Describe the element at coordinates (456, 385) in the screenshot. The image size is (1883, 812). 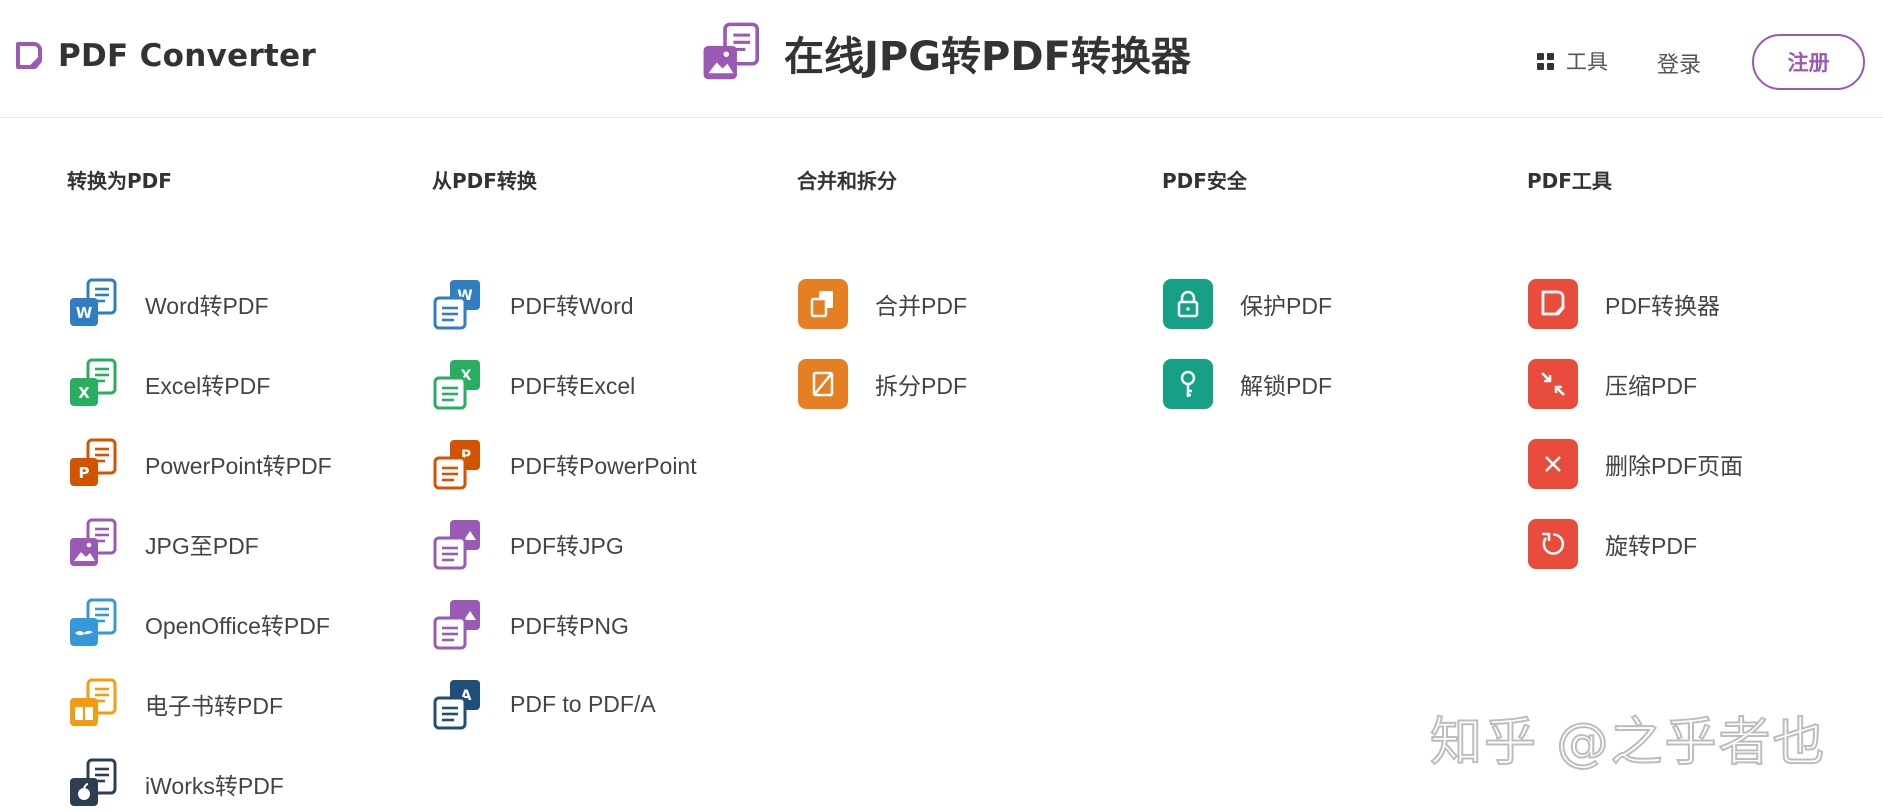
I see `pdf-to-excel-icon: X` at that location.